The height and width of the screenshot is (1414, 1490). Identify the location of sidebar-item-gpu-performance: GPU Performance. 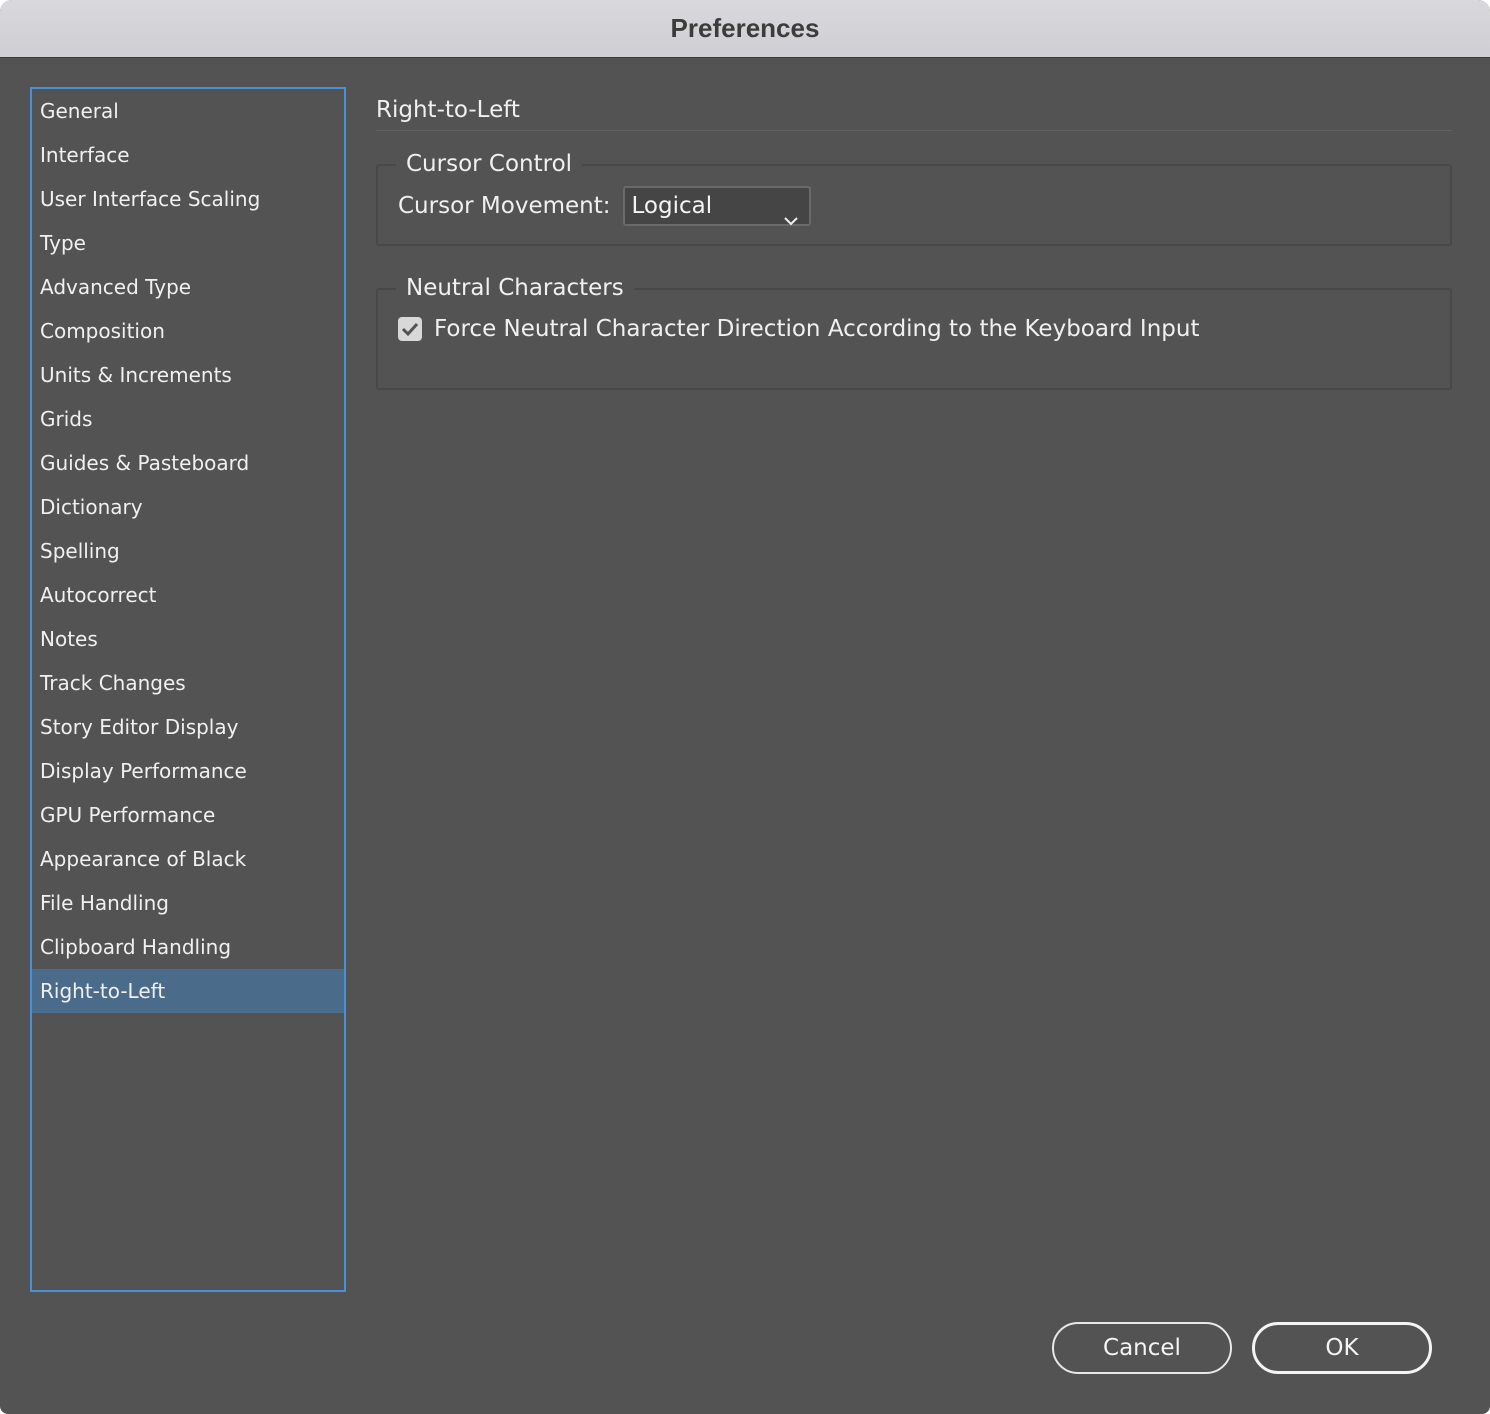
(188, 815).